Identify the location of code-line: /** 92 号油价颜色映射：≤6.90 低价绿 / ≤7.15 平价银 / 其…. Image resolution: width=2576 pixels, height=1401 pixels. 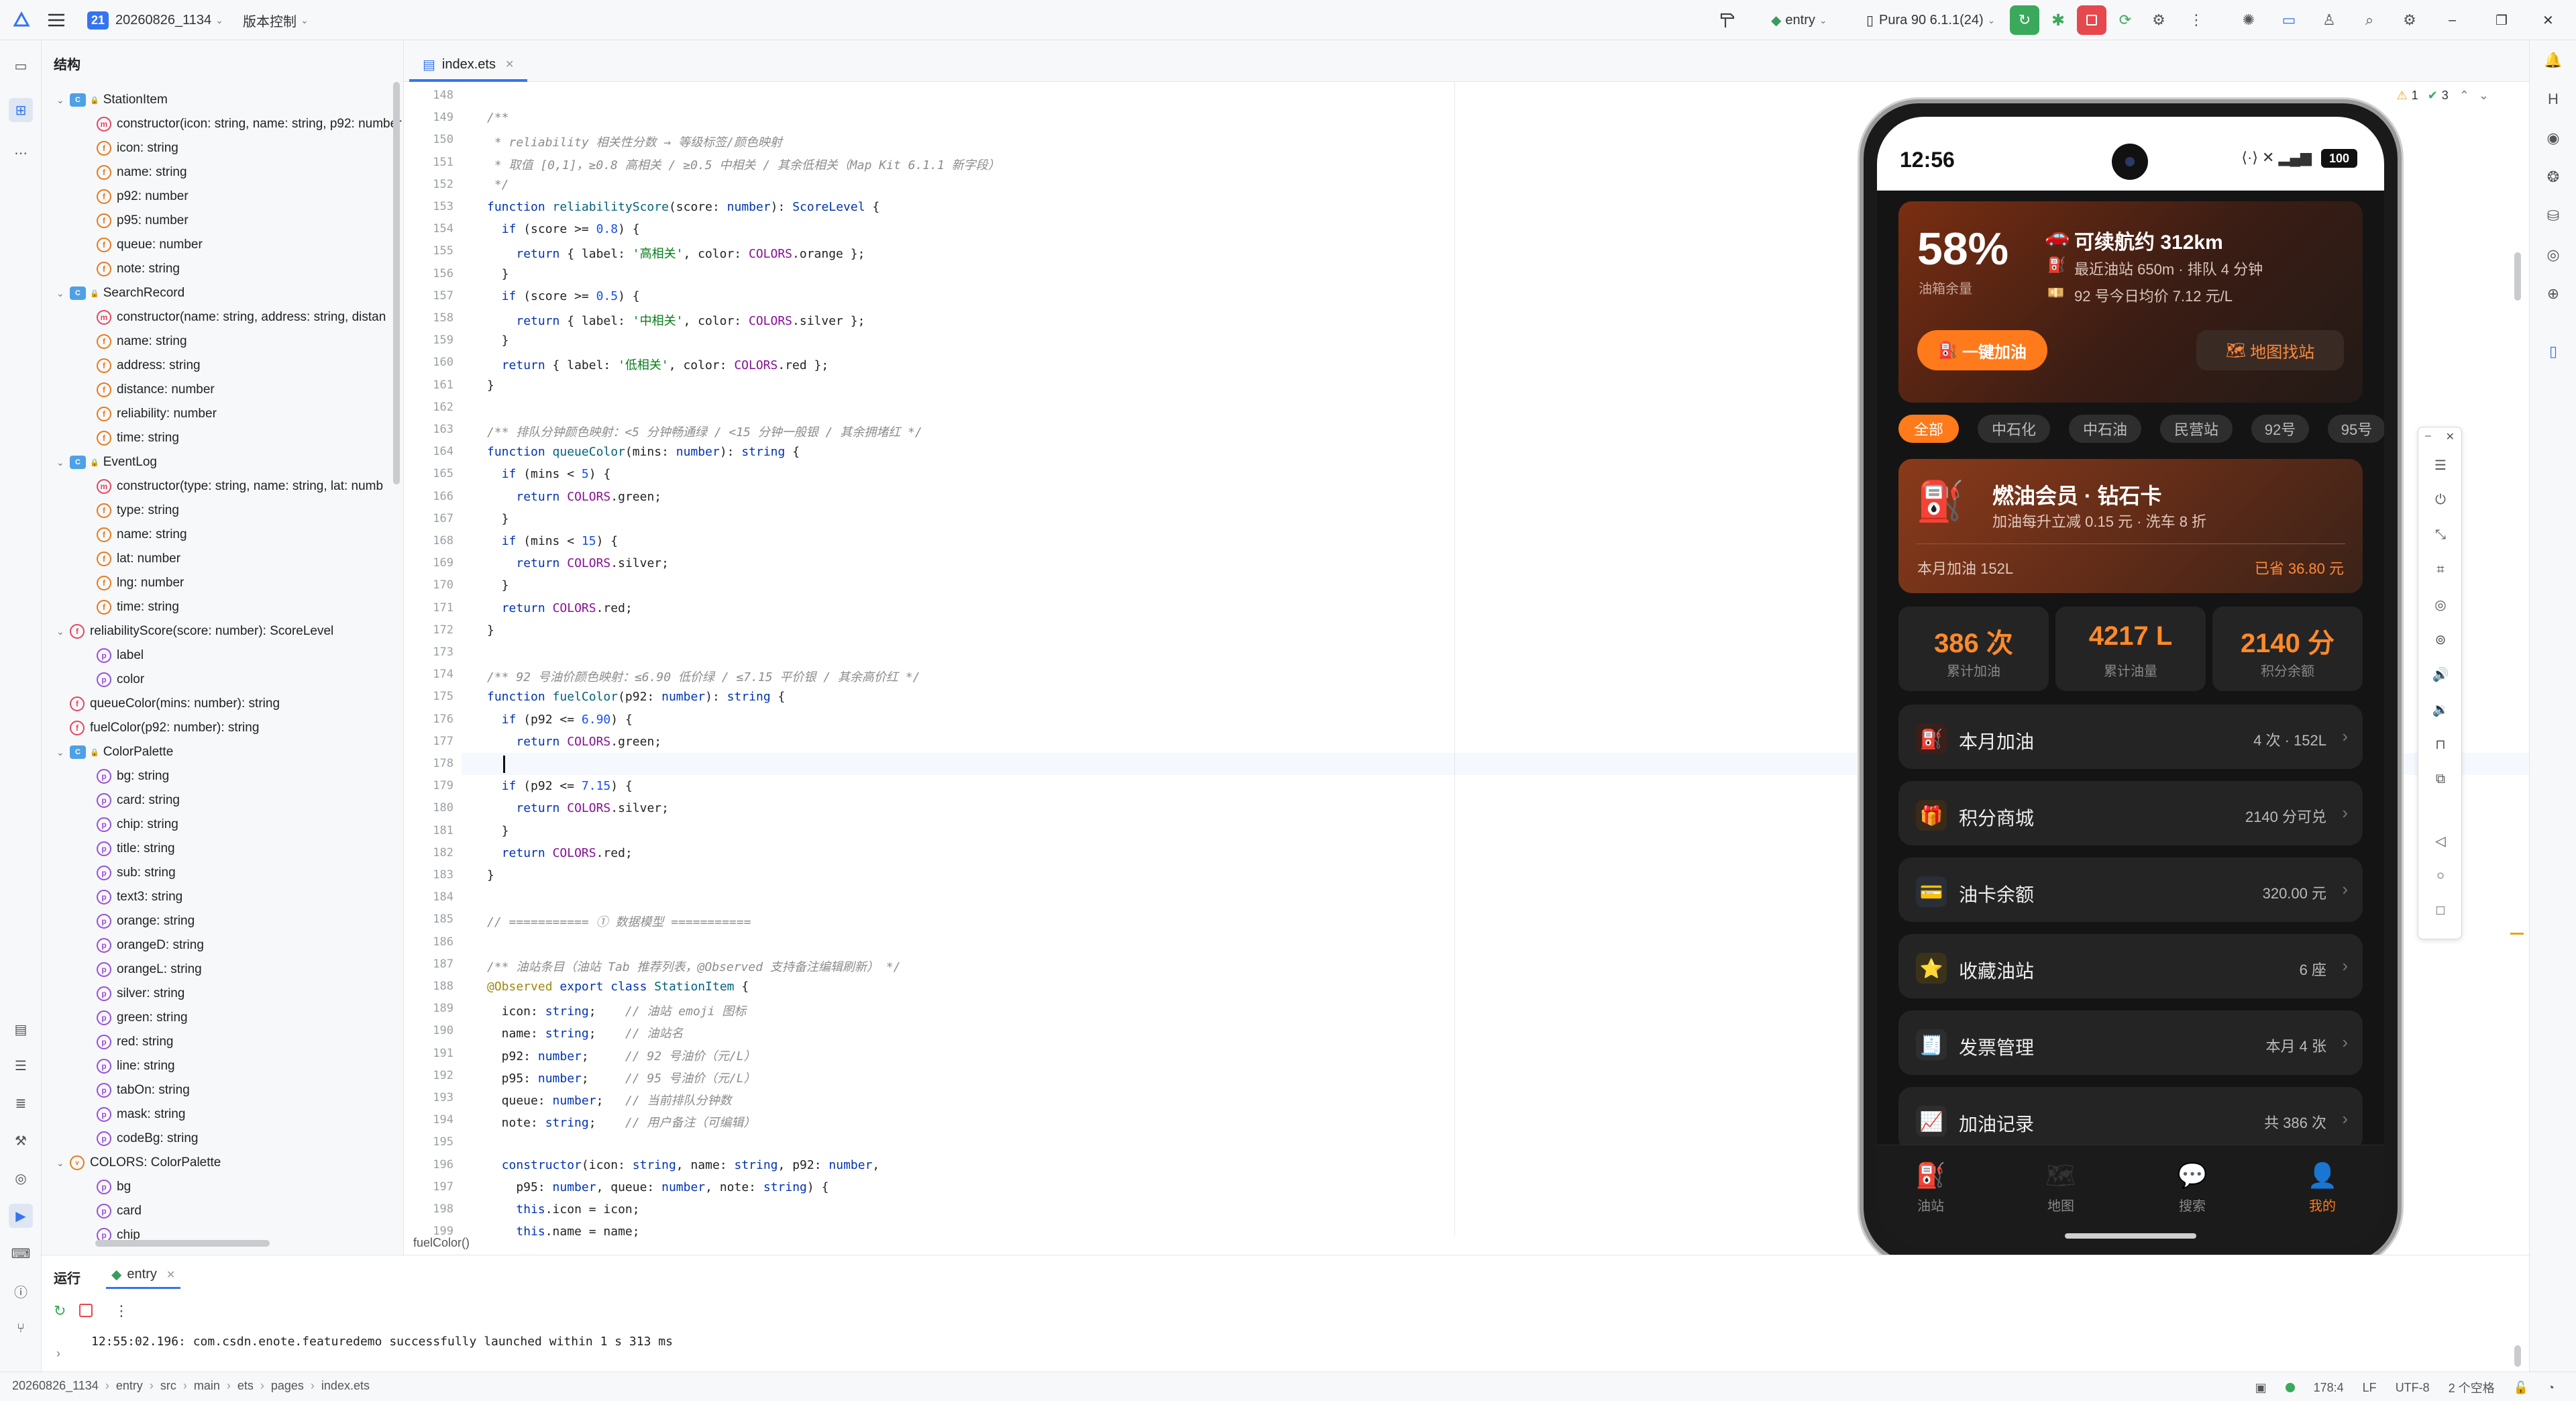
(703, 676).